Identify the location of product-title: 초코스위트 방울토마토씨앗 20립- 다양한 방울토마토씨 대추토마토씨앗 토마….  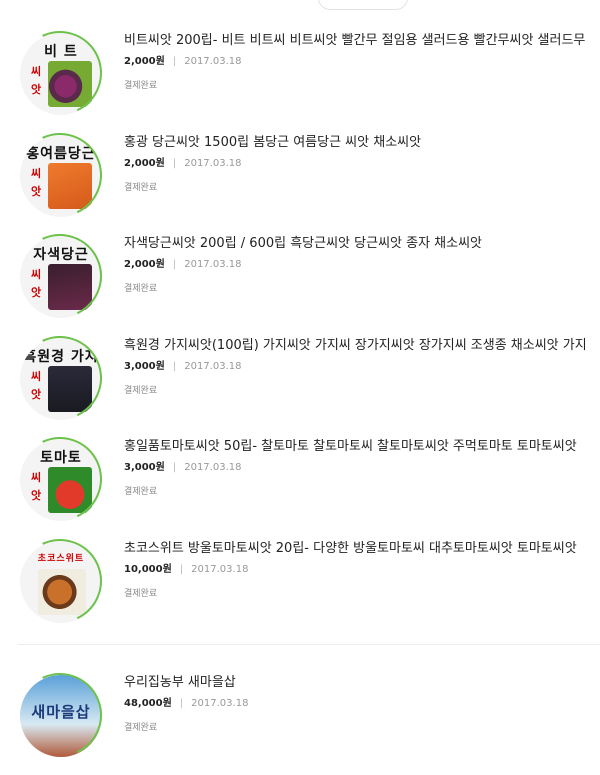
(357, 549).